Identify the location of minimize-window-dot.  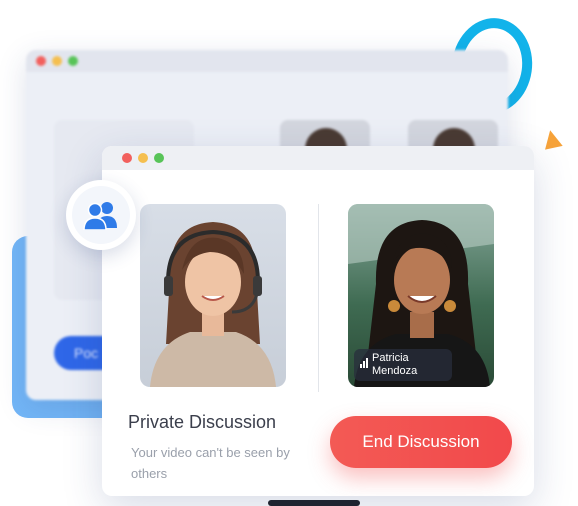
(143, 158).